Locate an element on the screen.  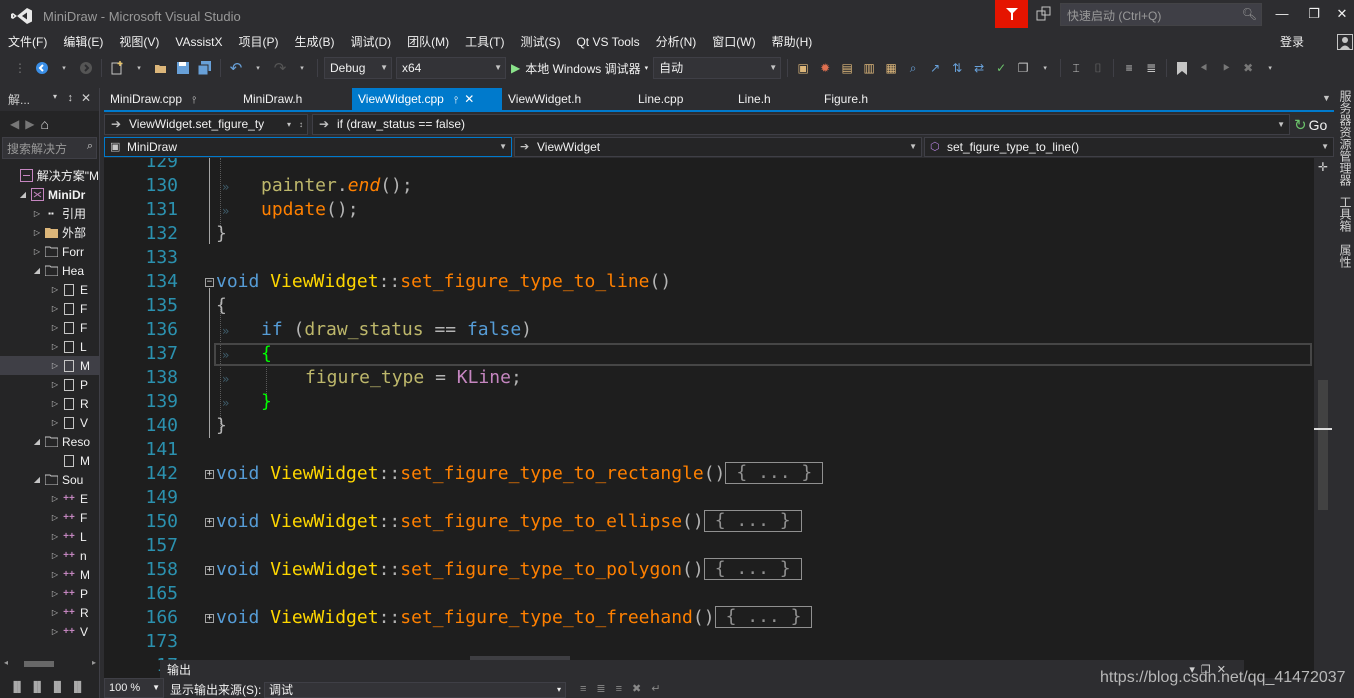
tree-item: ▷ R is located at coordinates (49, 403).